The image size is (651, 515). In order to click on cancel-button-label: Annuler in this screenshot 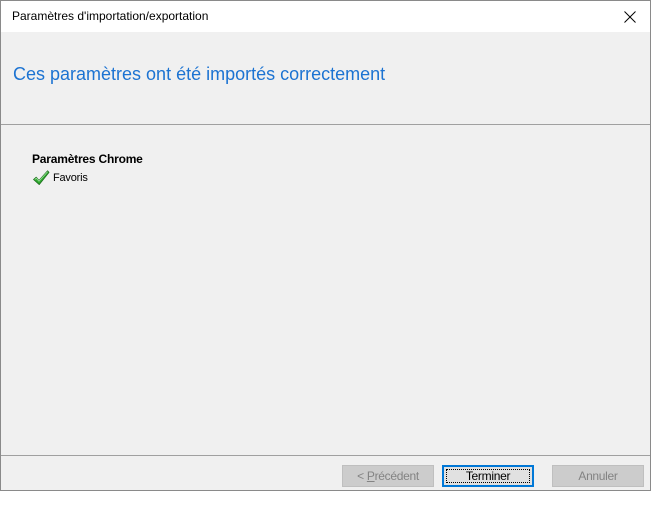, I will do `click(598, 476)`.